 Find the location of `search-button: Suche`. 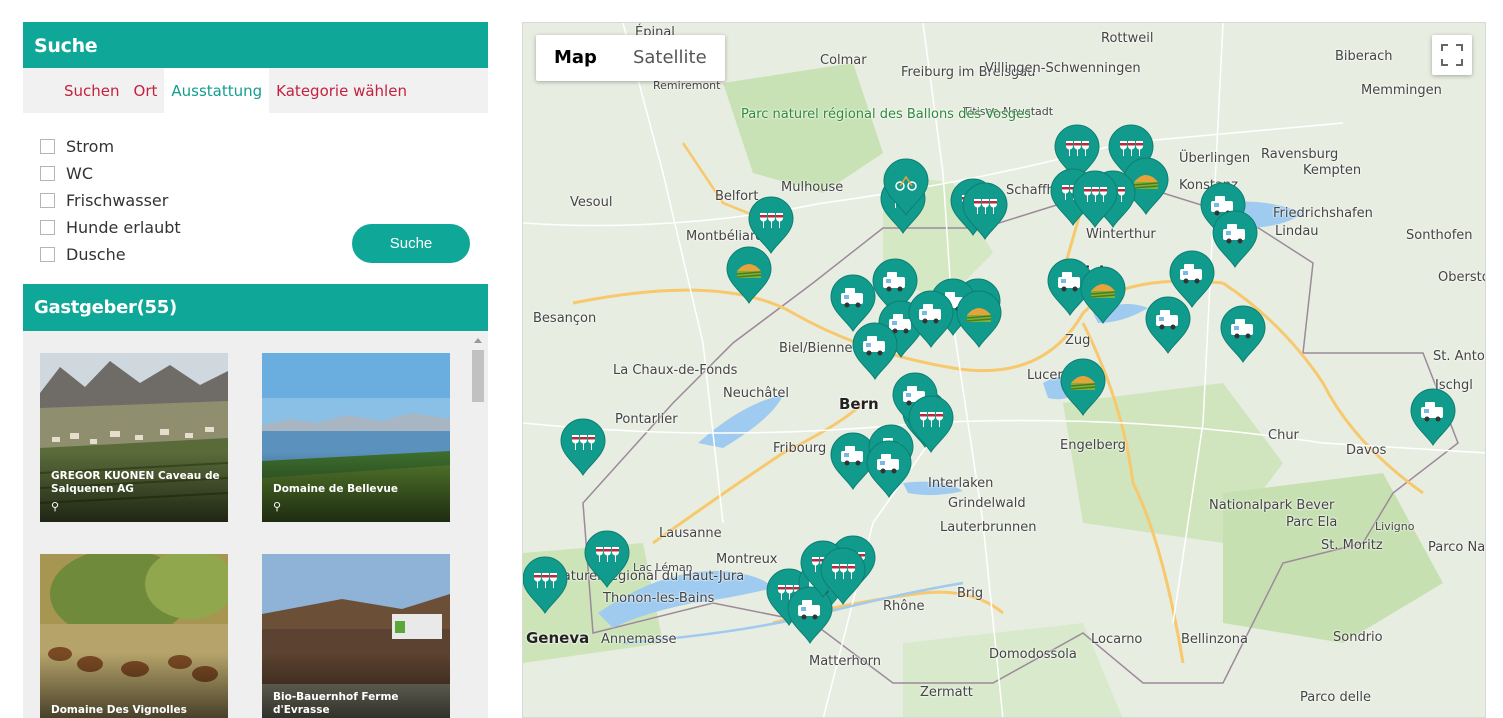

search-button: Suche is located at coordinates (411, 243).